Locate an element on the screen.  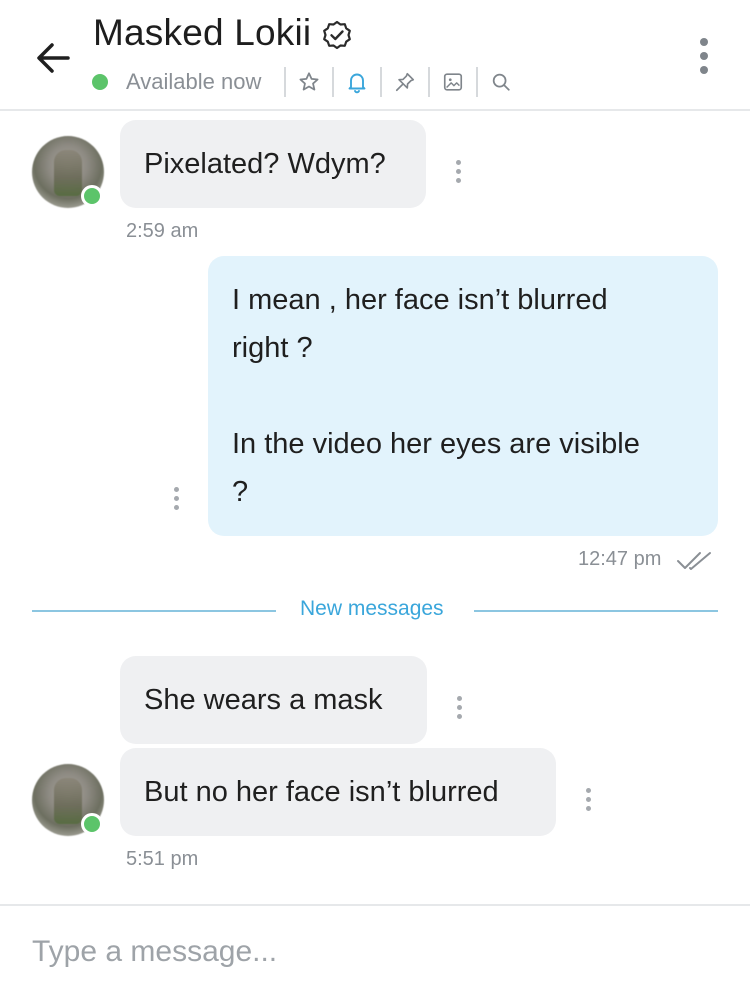
message-bubble-incoming: Pixelated? Wdym? is located at coordinates (273, 164).